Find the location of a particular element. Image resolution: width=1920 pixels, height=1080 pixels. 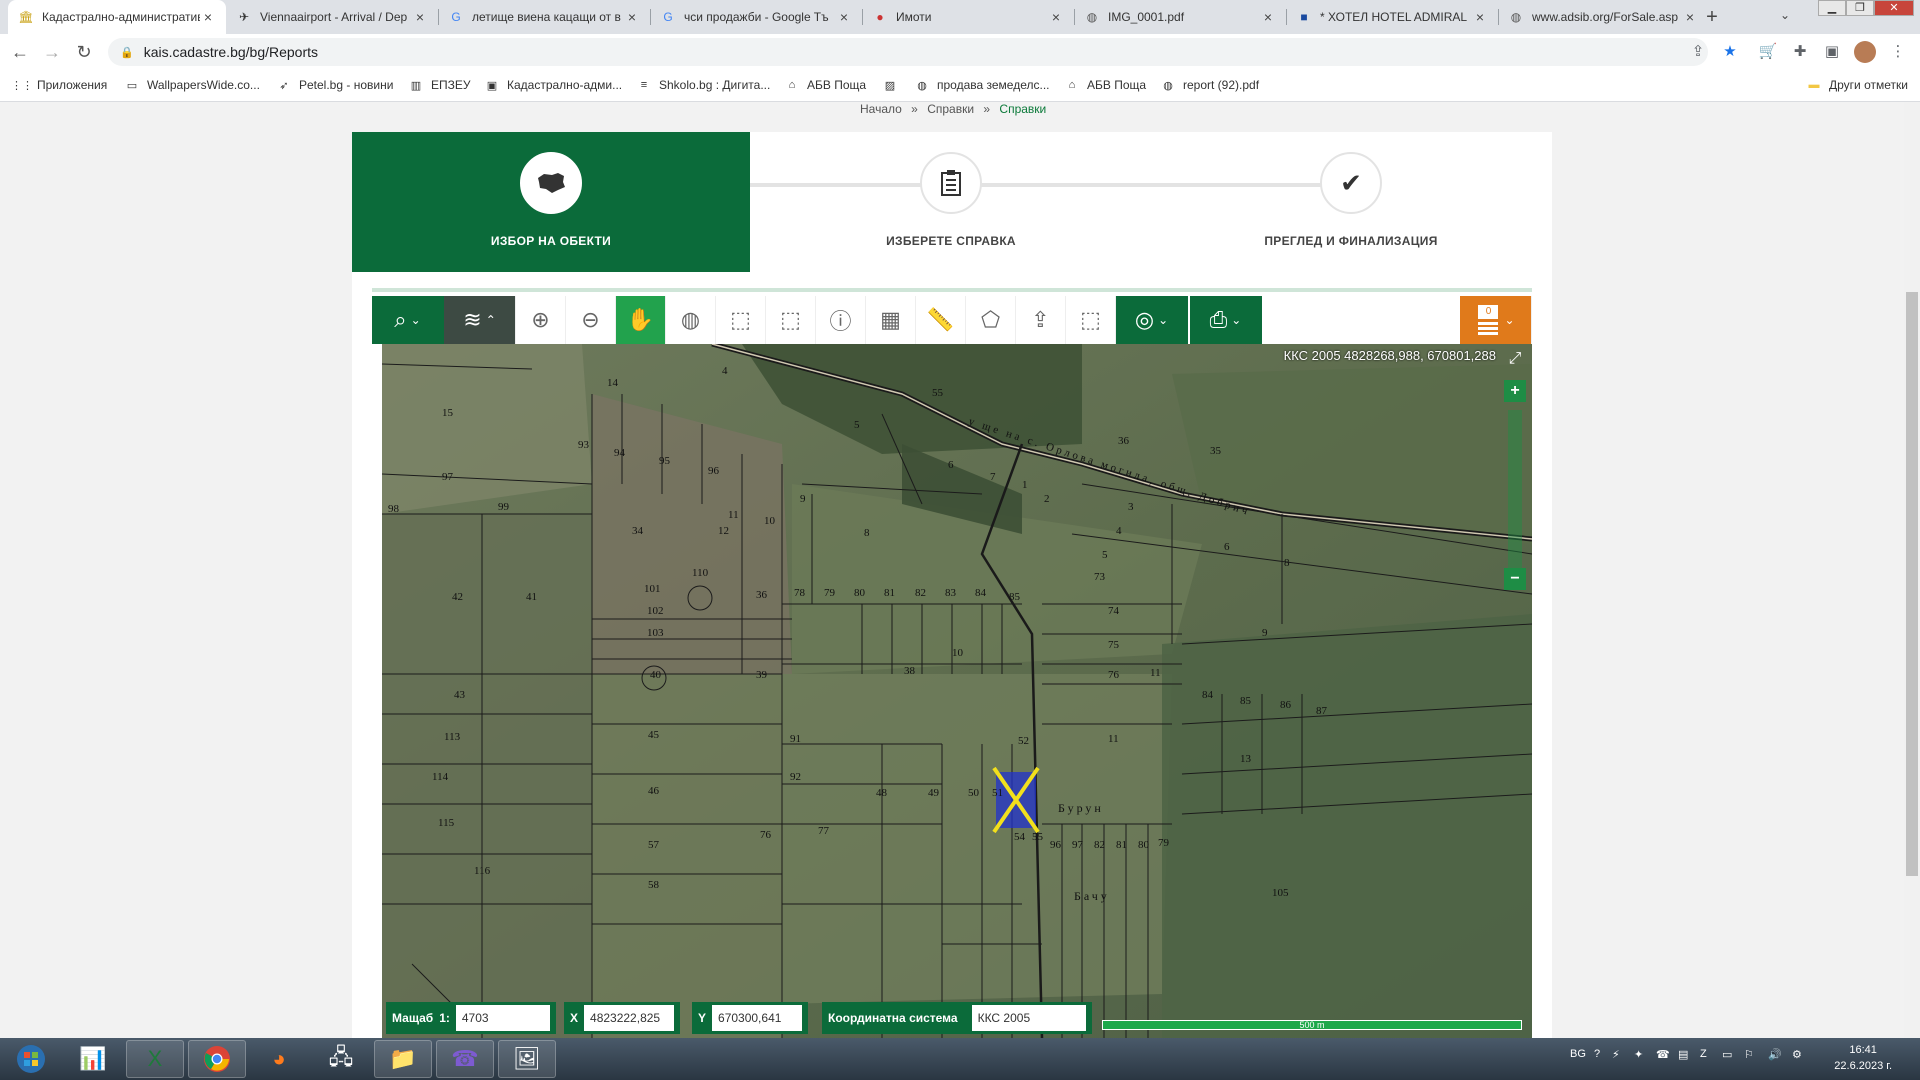

maximize-button: ❐ is located at coordinates (1860, 8).